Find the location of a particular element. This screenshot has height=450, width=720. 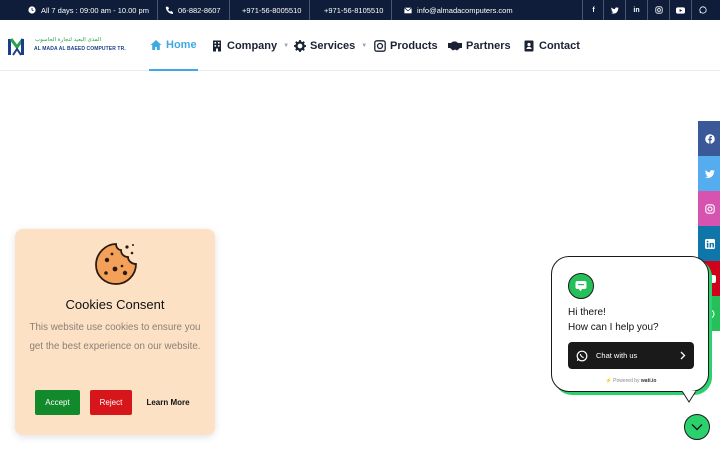

powered-by-prefix: Powered by is located at coordinates (626, 381).